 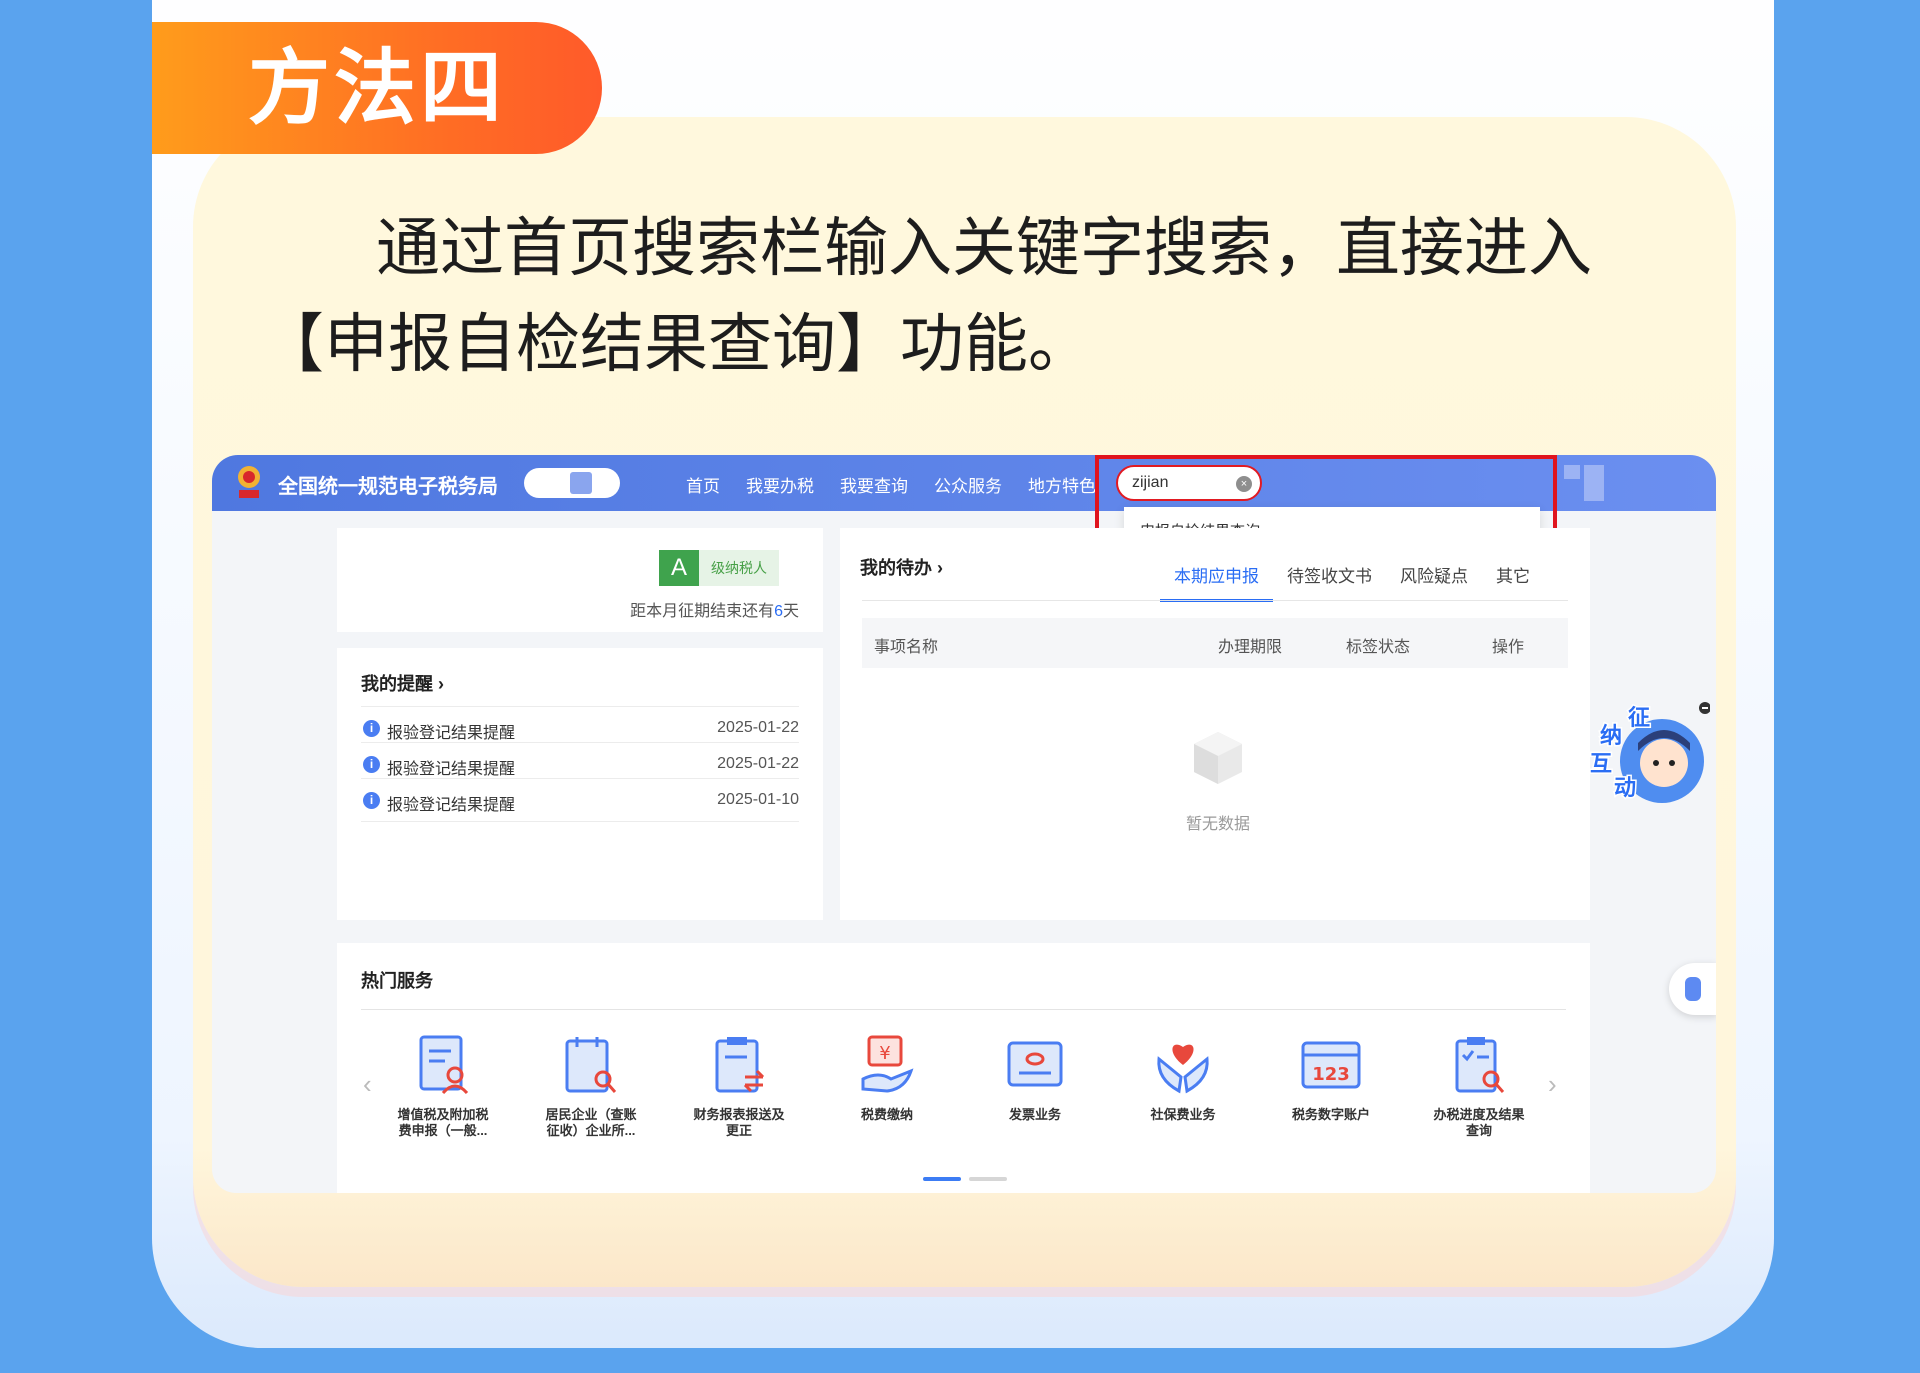 I want to click on todo-tabs: 本期应申报 待签收文书 风险疑点 其它, so click(x=1352, y=582).